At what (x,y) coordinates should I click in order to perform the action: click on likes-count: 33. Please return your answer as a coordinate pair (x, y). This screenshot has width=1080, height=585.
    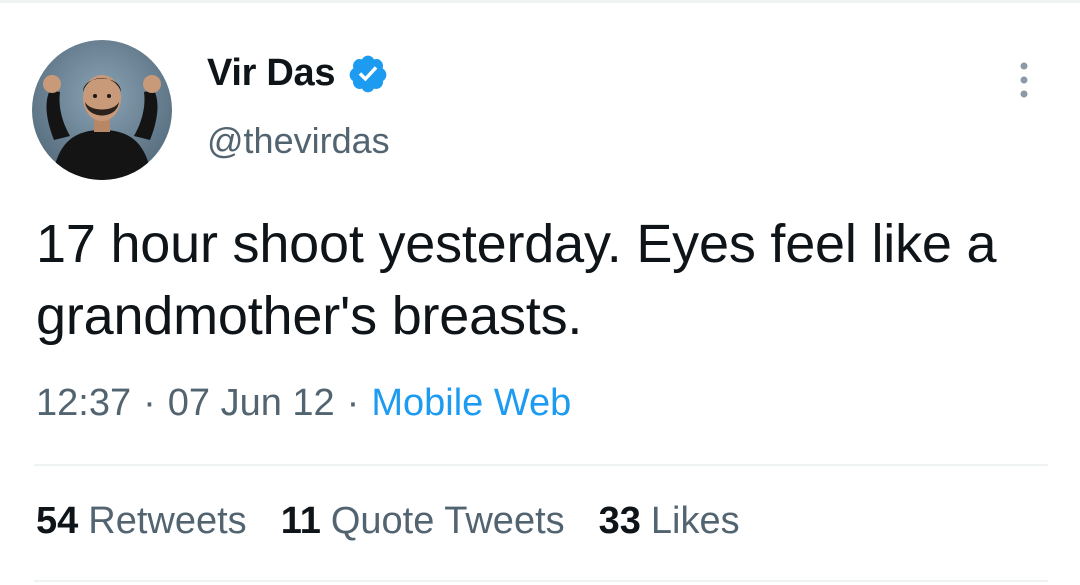
    Looking at the image, I should click on (619, 521).